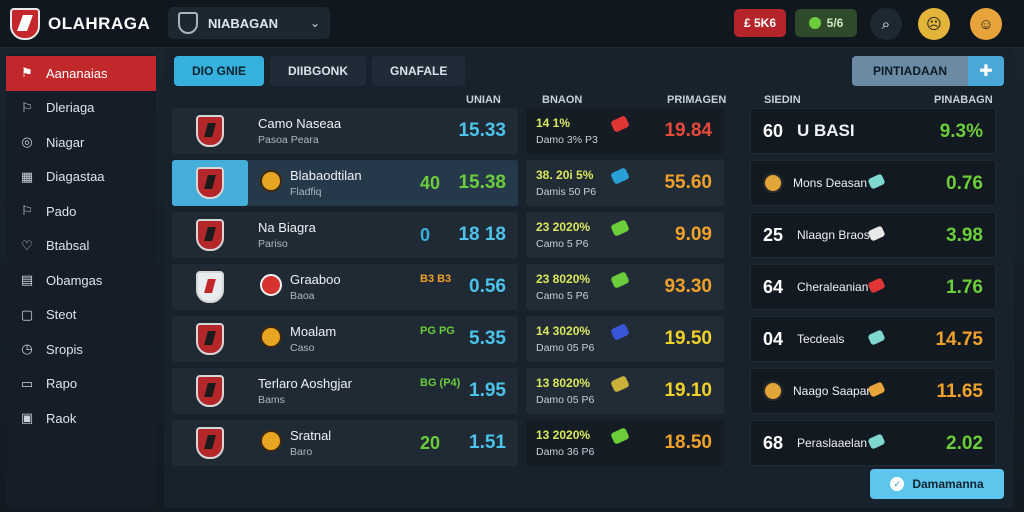 This screenshot has width=1024, height=512. Describe the element at coordinates (964, 183) in the screenshot. I see `ranking-value: 0.76` at that location.